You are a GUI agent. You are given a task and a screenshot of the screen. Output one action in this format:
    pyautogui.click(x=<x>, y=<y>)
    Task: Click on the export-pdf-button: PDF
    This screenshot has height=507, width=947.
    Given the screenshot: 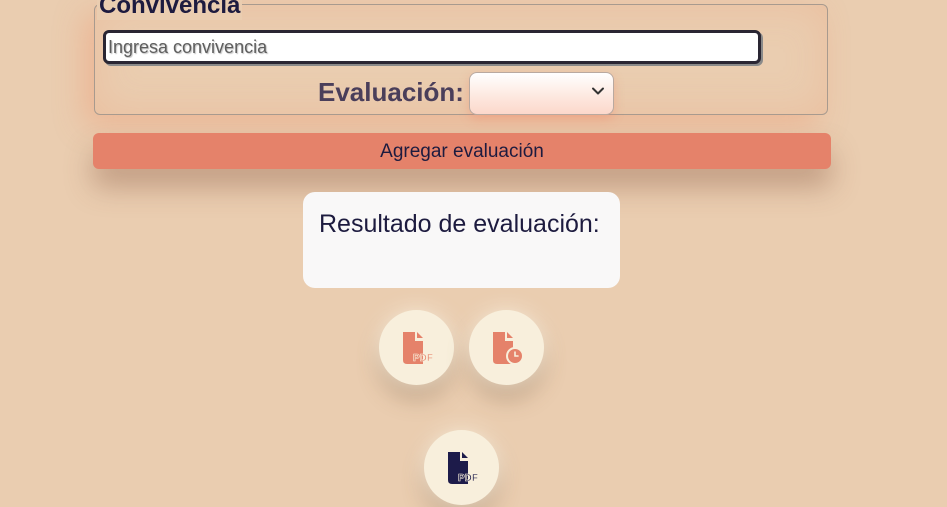 What is the action you would take?
    pyautogui.click(x=461, y=467)
    